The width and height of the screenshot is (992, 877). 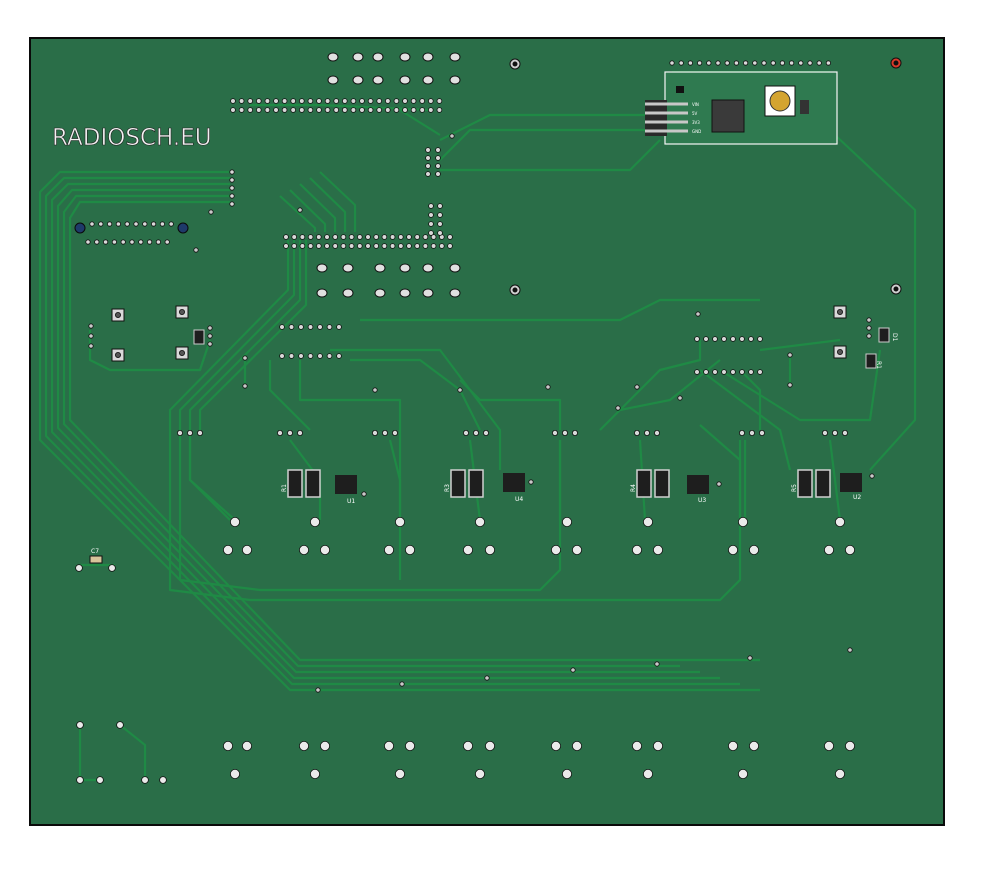 What do you see at coordinates (741, 108) in the screenshot?
I see `microcontroller-module: VIN 5V 3V3 GND` at bounding box center [741, 108].